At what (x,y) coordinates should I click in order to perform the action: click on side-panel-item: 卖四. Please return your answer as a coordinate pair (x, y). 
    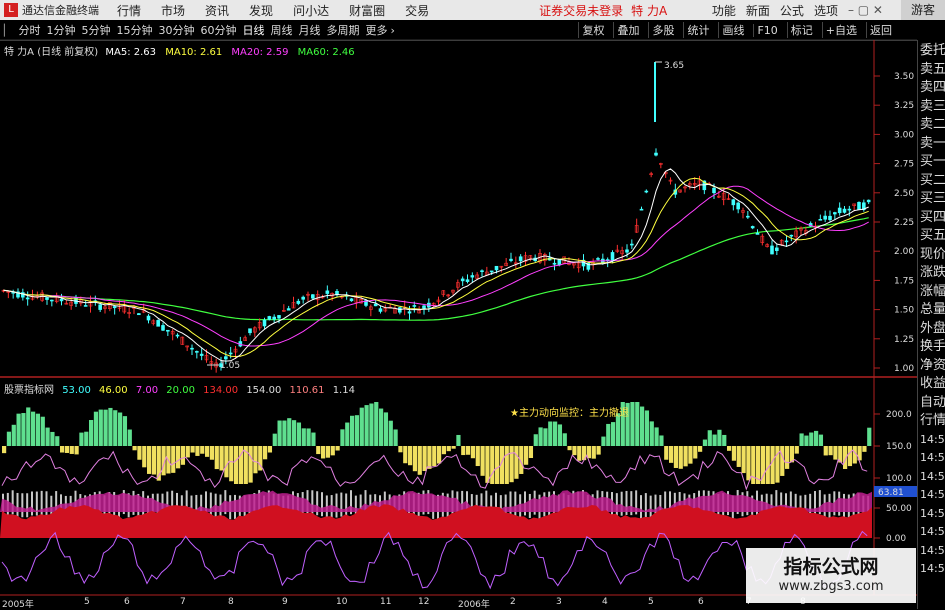
    Looking at the image, I should click on (932, 87).